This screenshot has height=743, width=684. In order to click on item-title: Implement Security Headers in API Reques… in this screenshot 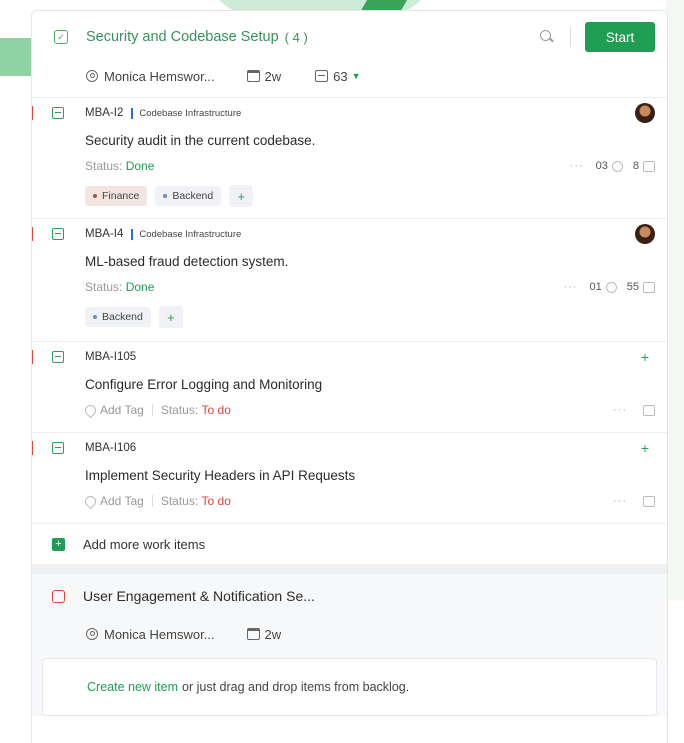, I will do `click(370, 475)`.